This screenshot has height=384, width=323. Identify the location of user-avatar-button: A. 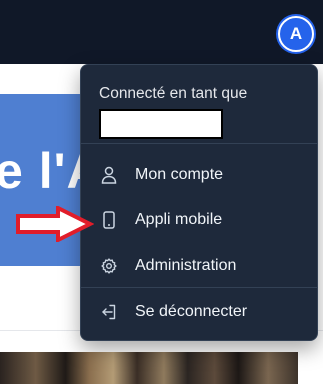
(296, 34).